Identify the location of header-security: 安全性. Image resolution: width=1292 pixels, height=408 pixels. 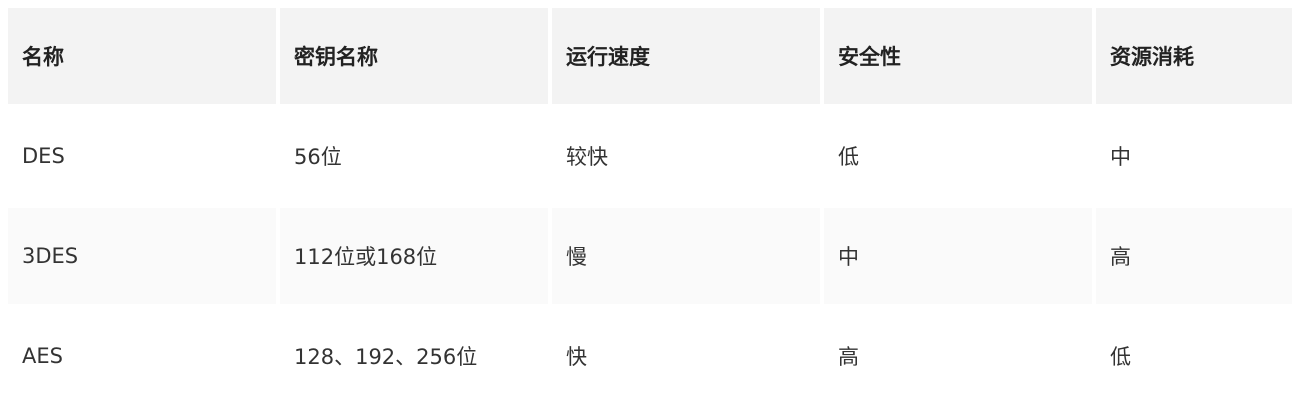
(958, 56).